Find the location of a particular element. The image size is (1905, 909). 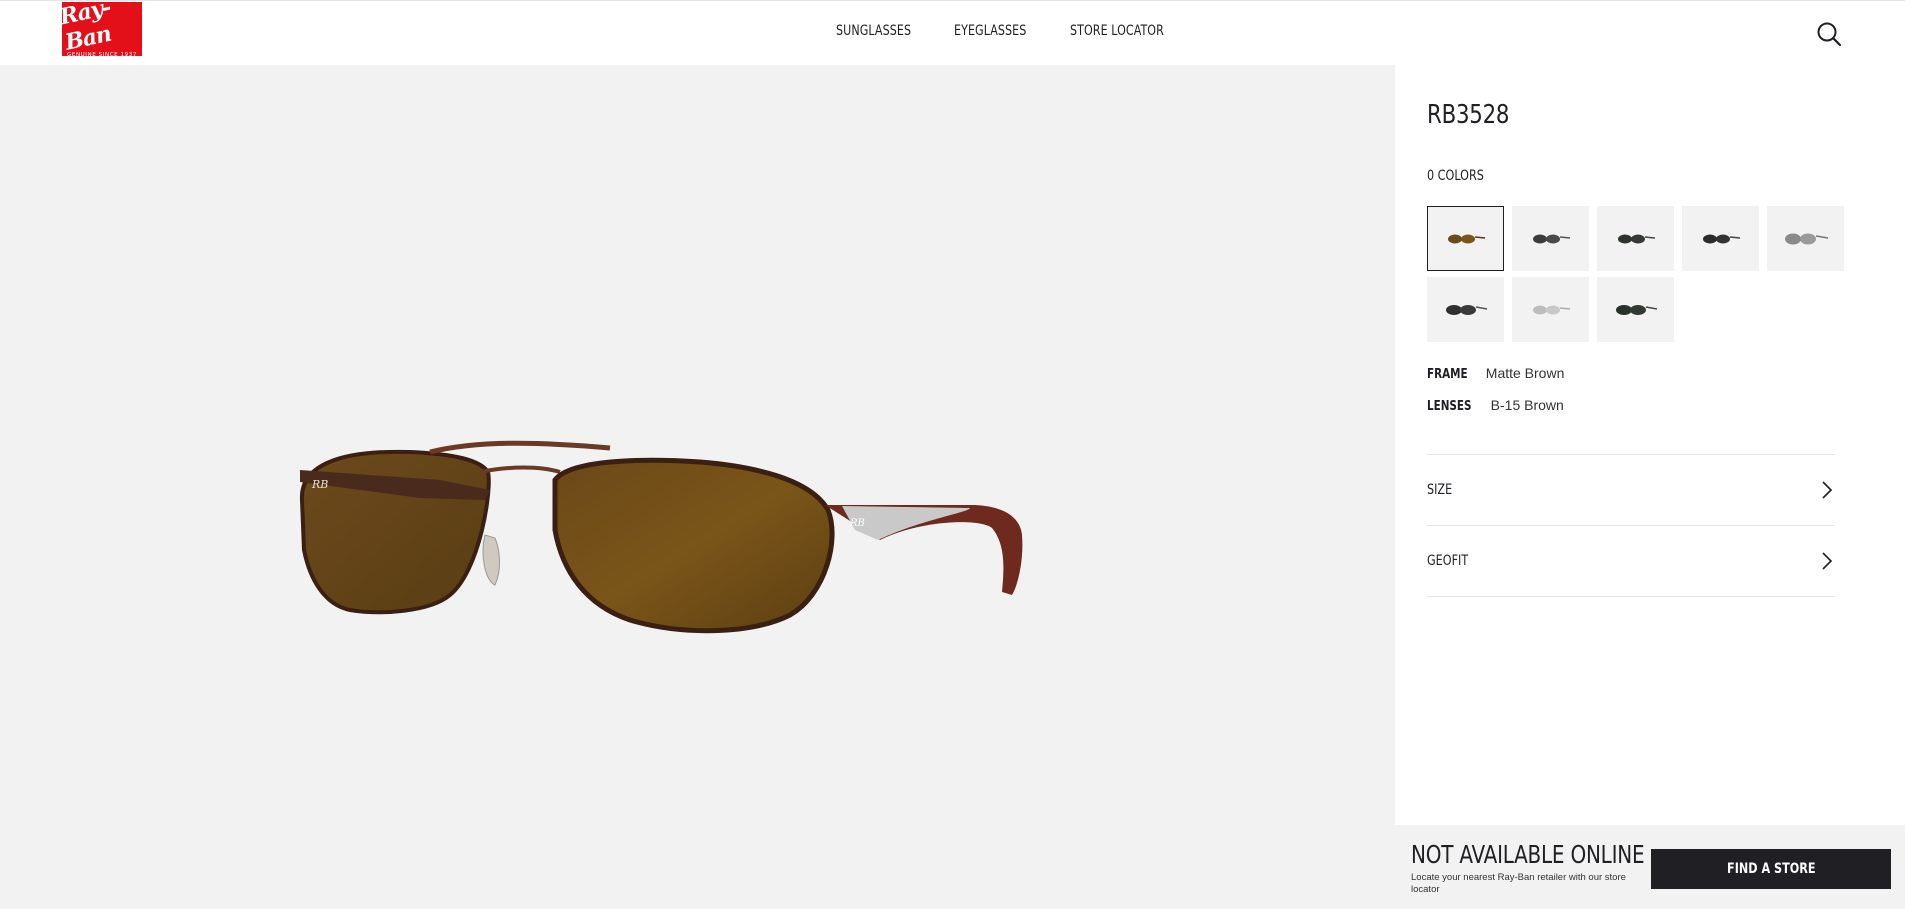

color-swatch-black-grey is located at coordinates (1720, 238).